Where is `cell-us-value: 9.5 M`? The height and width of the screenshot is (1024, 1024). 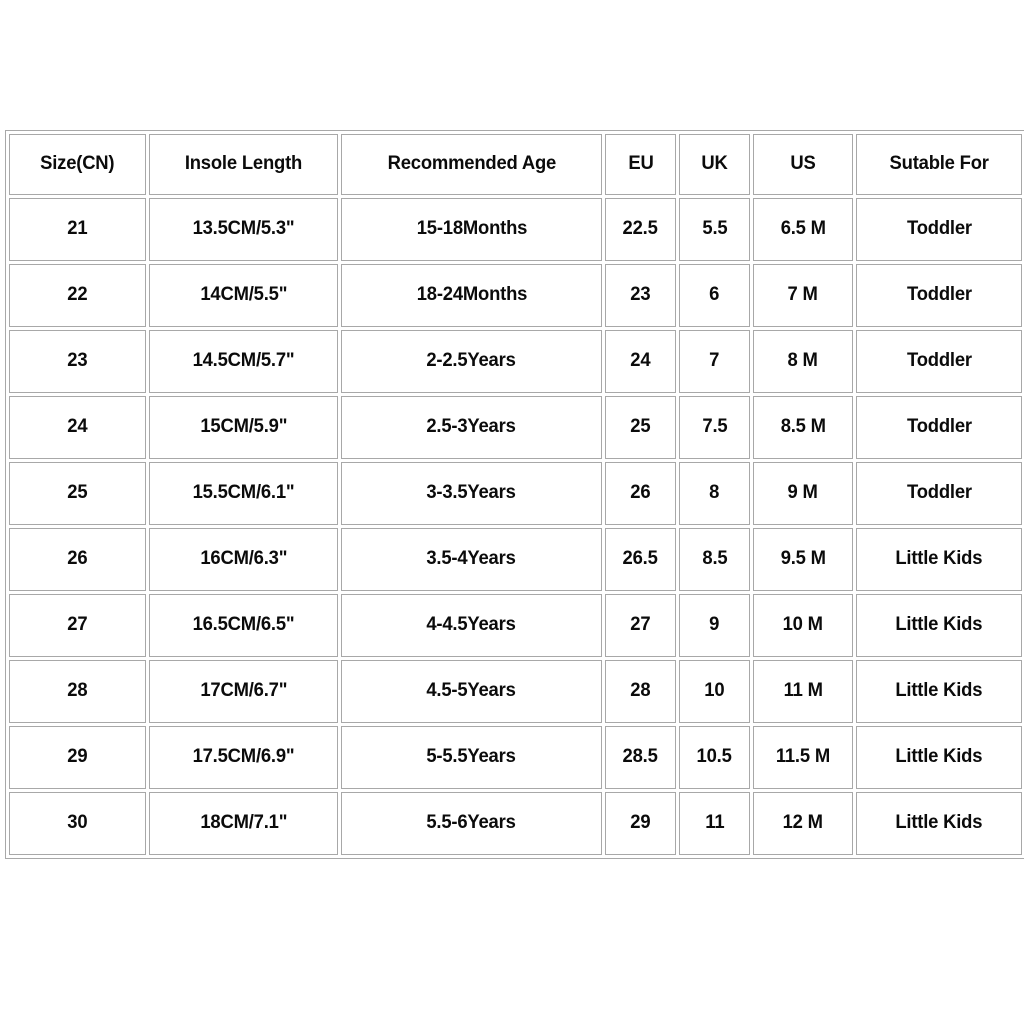 cell-us-value: 9.5 M is located at coordinates (803, 559).